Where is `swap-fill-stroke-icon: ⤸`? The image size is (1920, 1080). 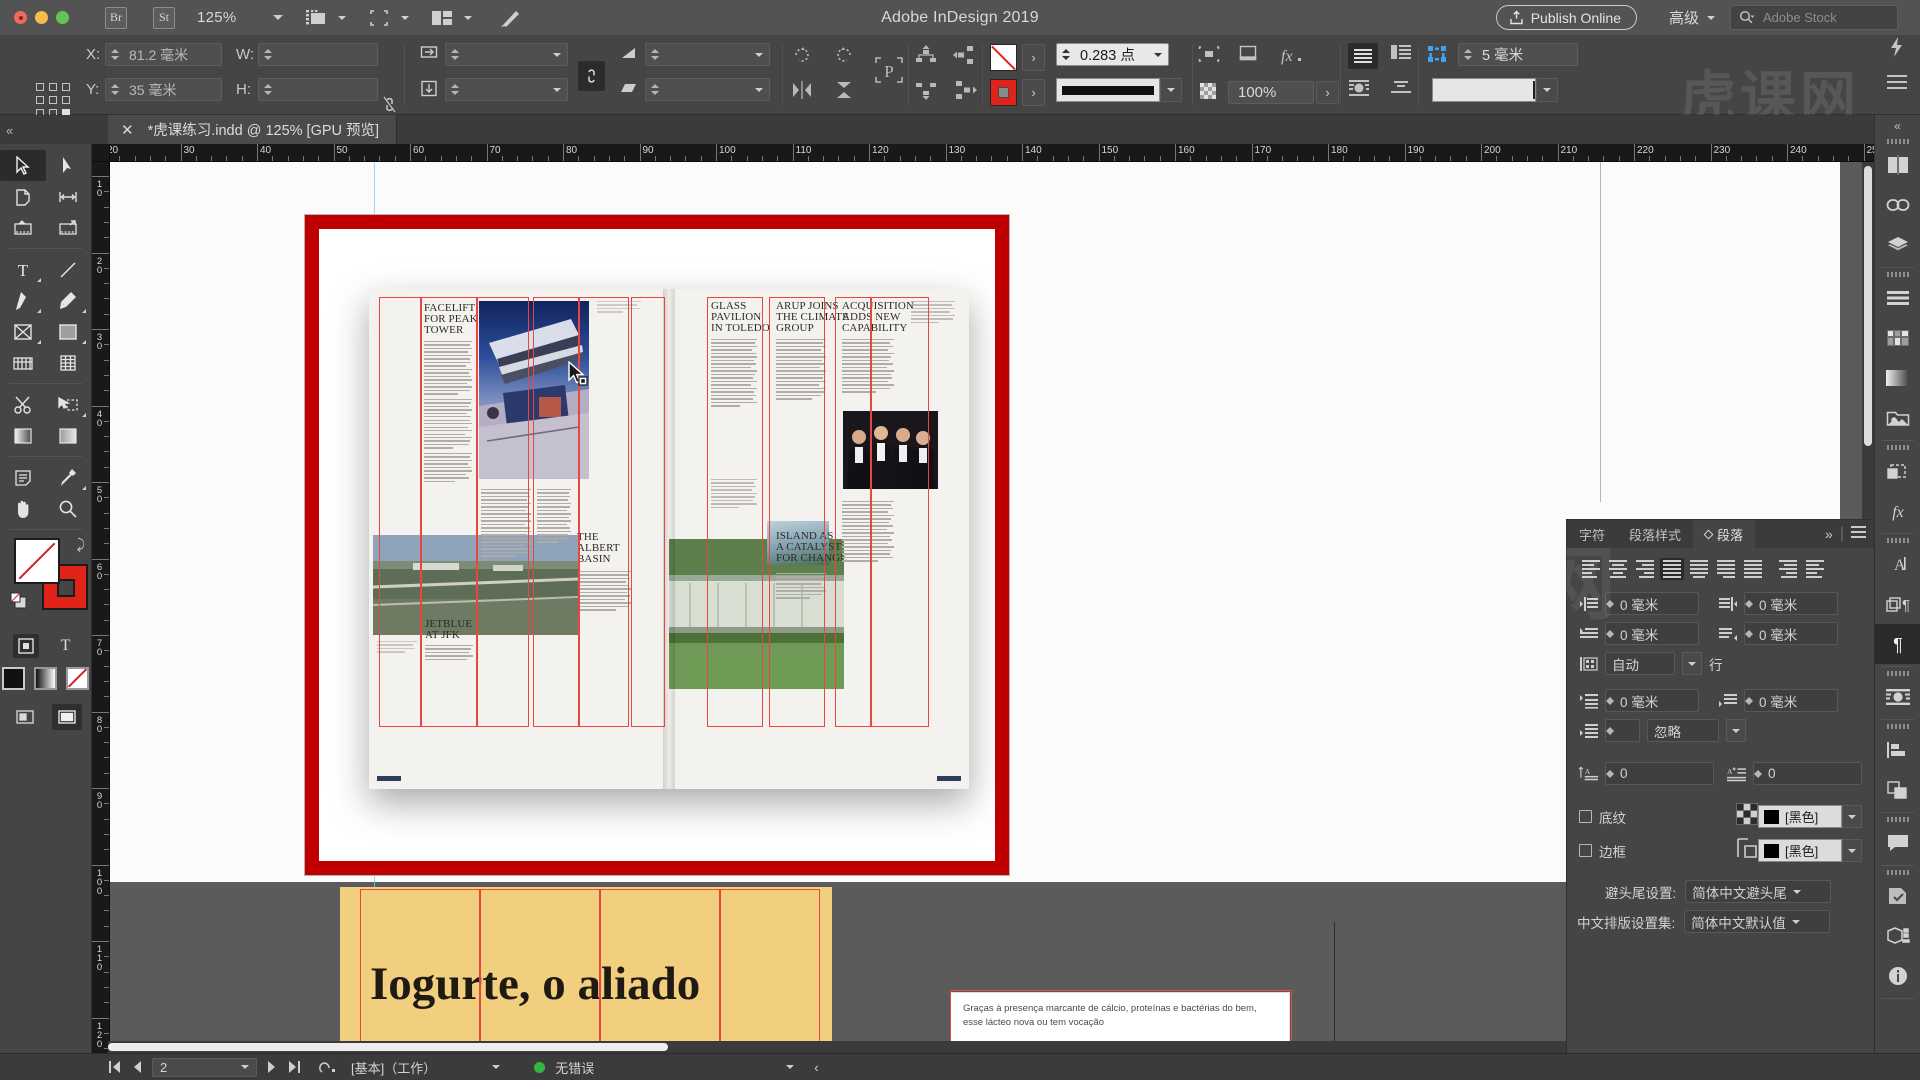
swap-fill-stroke-icon: ⤸ is located at coordinates (81, 544).